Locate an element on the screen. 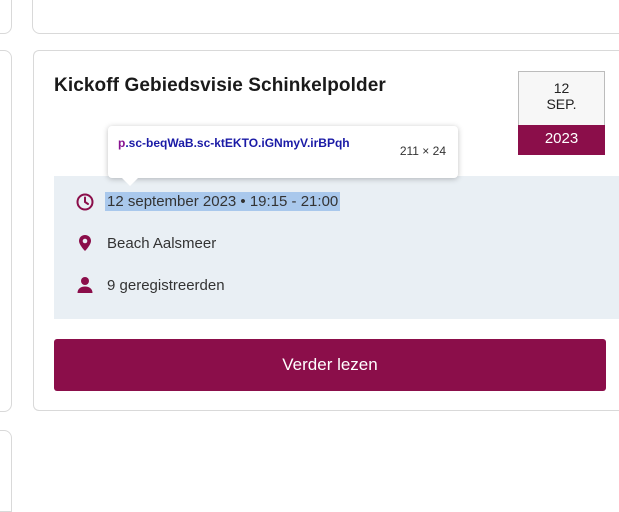 The image size is (619, 512). event-date-badge: 12 SEP. 2023 is located at coordinates (561, 113).